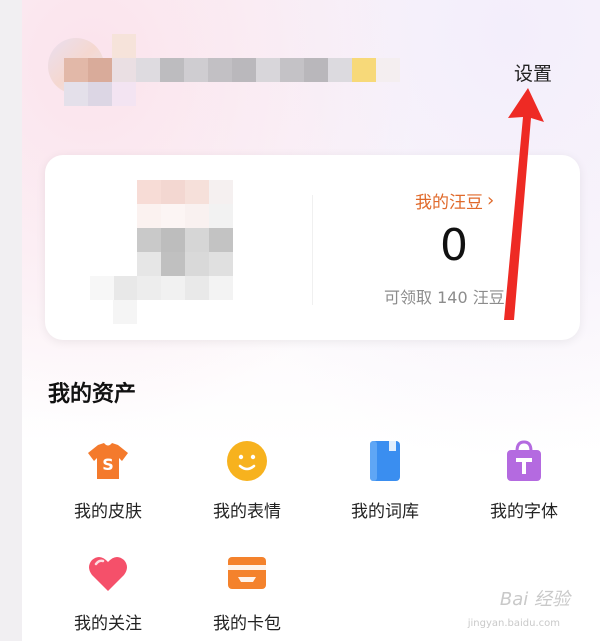 Image resolution: width=600 pixels, height=641 pixels. Describe the element at coordinates (533, 72) in the screenshot. I see `settings-button: 设置` at that location.